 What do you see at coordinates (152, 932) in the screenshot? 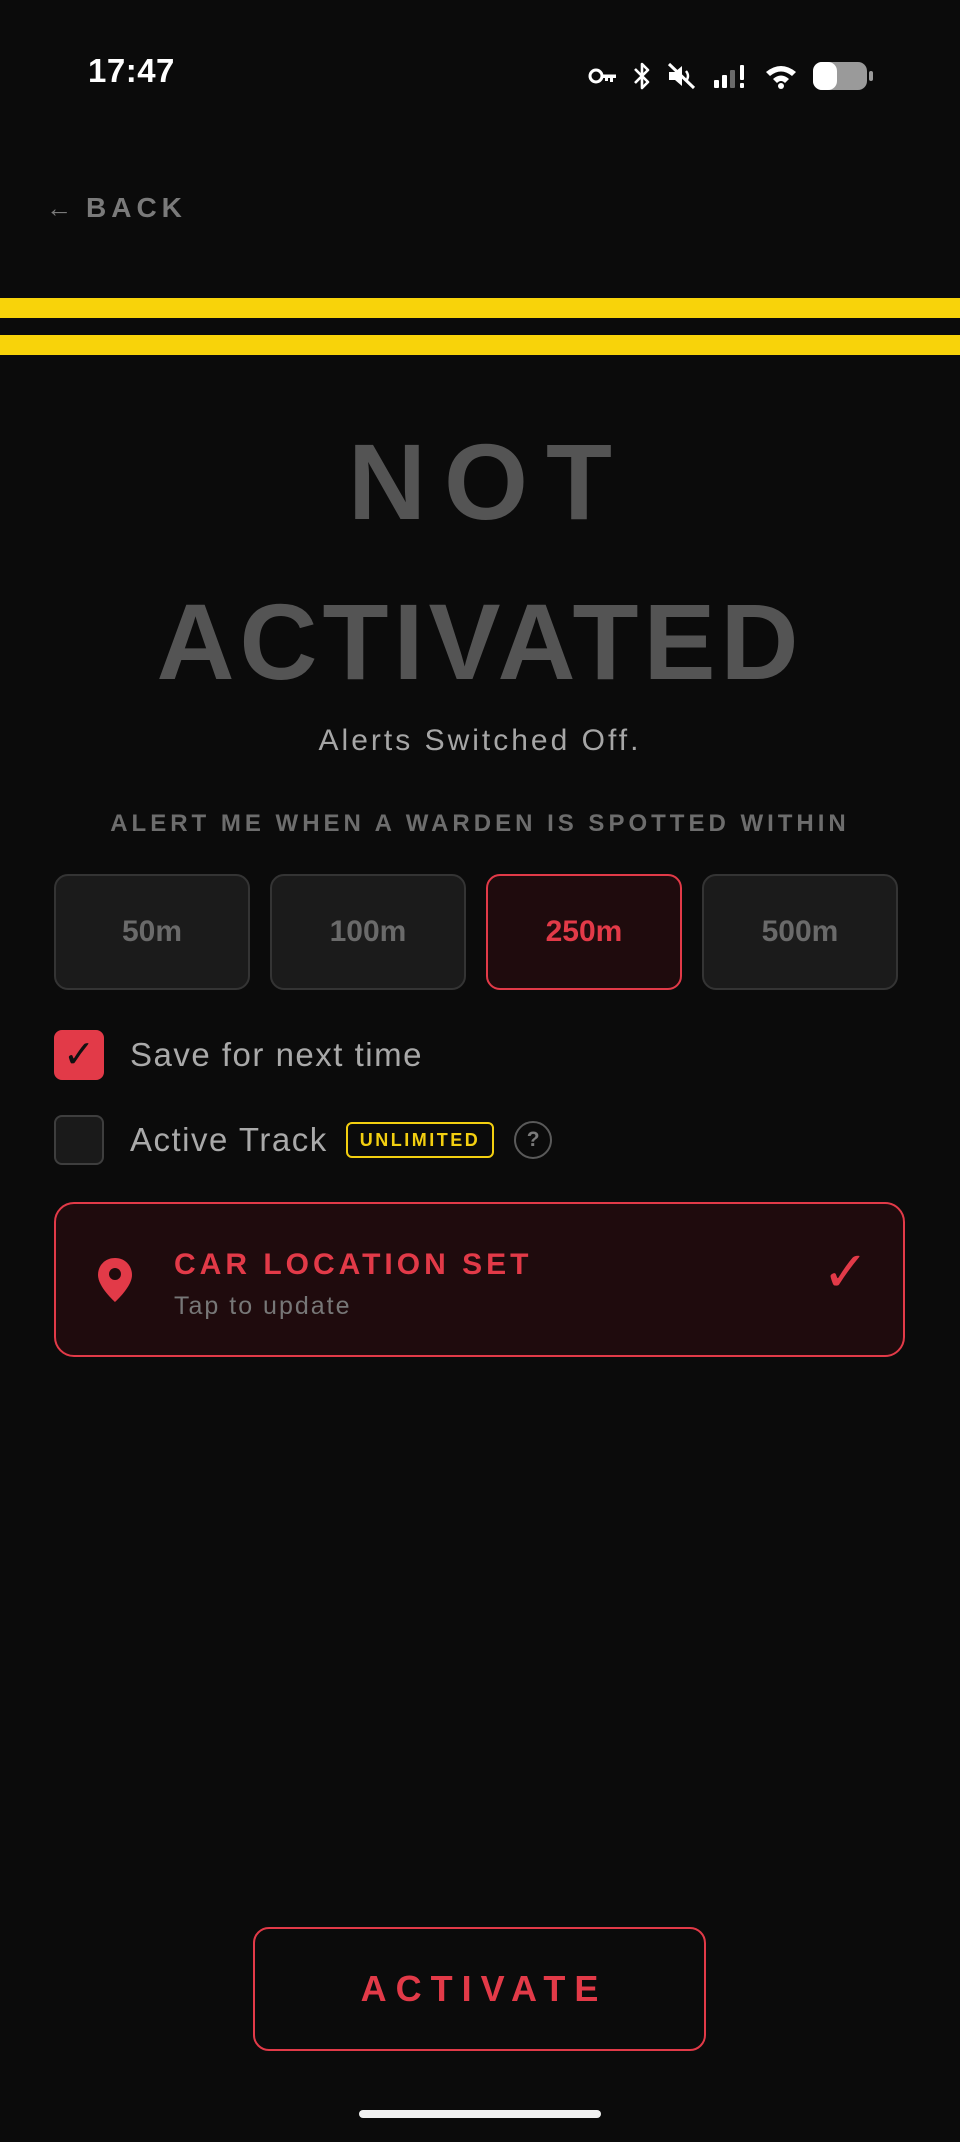
I see `radius-option-50m: 50m` at bounding box center [152, 932].